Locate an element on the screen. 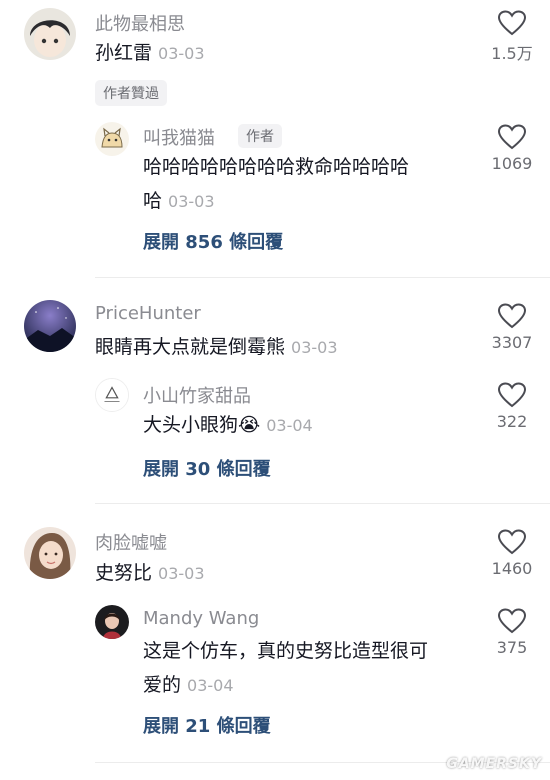  expand-replies-link: 展開 856 條回覆 is located at coordinates (213, 241).